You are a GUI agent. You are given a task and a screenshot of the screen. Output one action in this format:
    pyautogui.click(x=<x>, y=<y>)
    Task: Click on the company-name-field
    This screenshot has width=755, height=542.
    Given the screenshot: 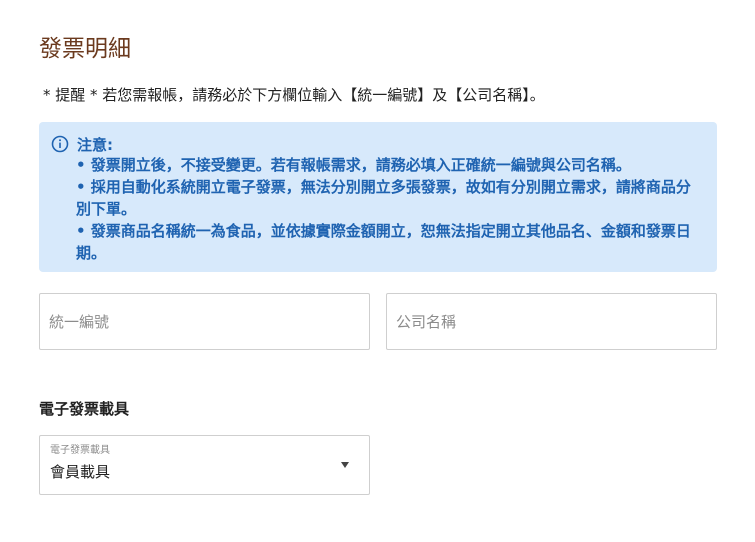 What is the action you would take?
    pyautogui.click(x=551, y=321)
    